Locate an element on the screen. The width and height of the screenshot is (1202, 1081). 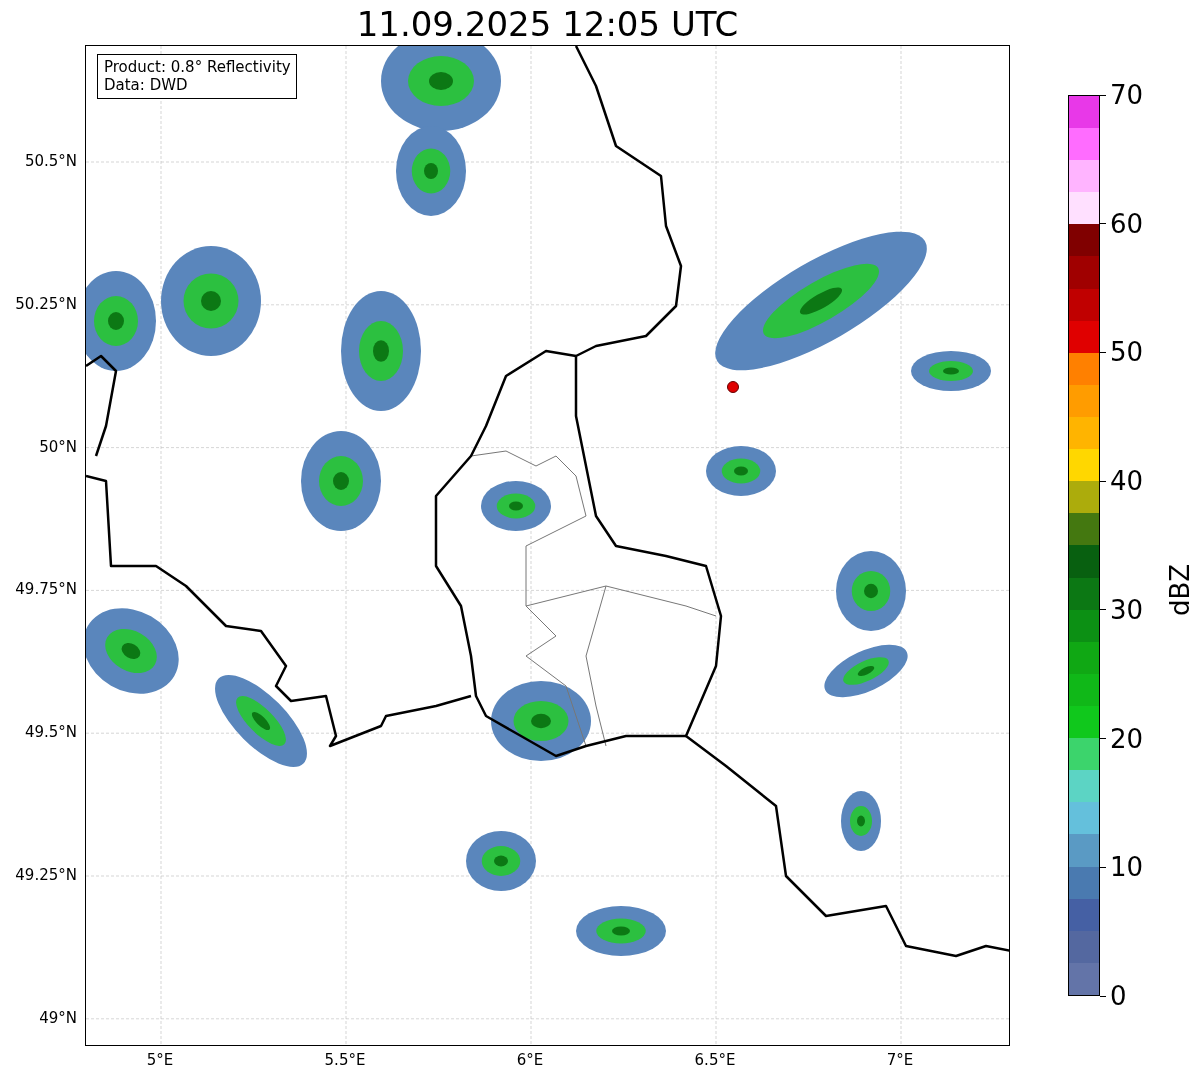
axis-tick-label: 49.5°N is located at coordinates (50, 732).